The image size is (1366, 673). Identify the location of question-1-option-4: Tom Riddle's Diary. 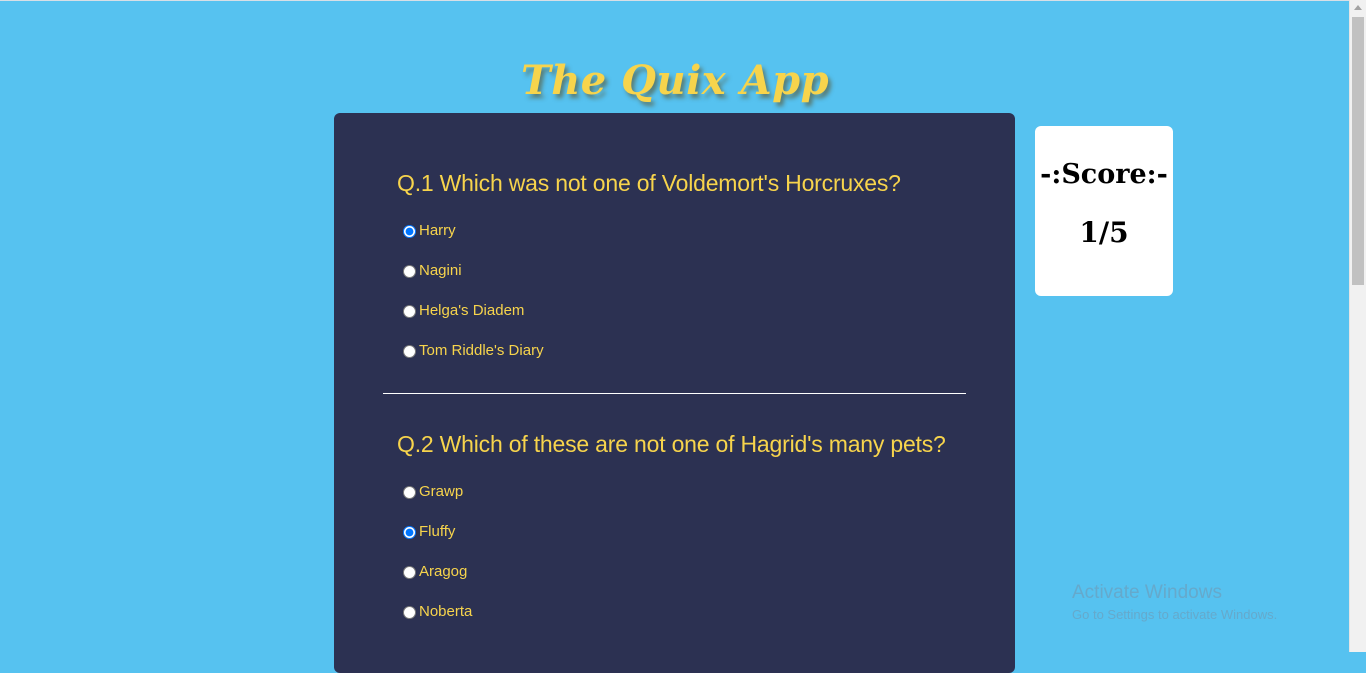
(709, 351).